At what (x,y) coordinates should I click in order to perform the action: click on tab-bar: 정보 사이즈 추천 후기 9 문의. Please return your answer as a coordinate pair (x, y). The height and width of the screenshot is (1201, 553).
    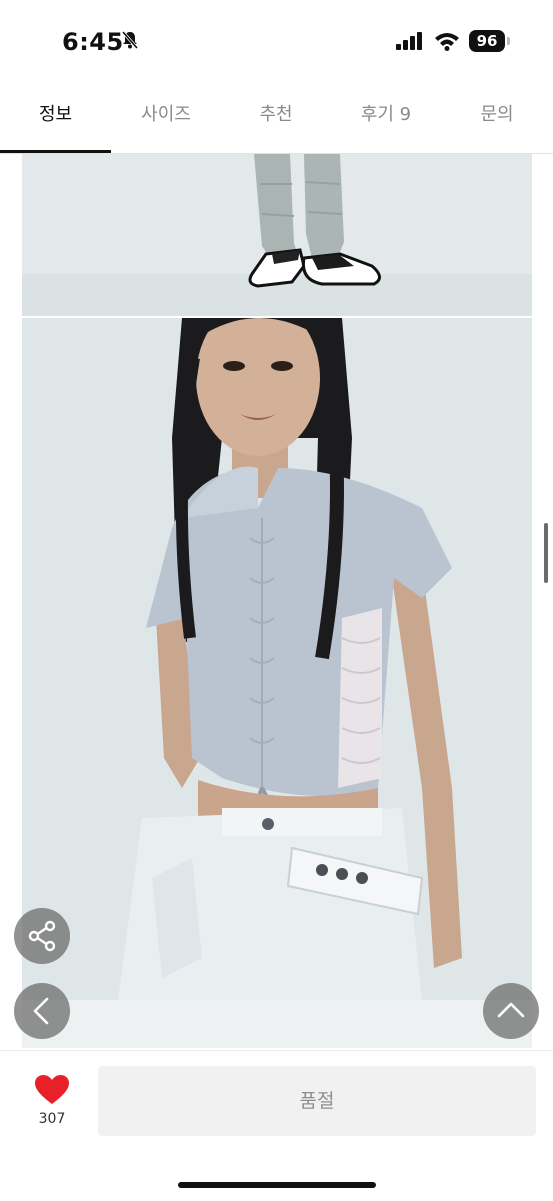
    Looking at the image, I should click on (276, 119).